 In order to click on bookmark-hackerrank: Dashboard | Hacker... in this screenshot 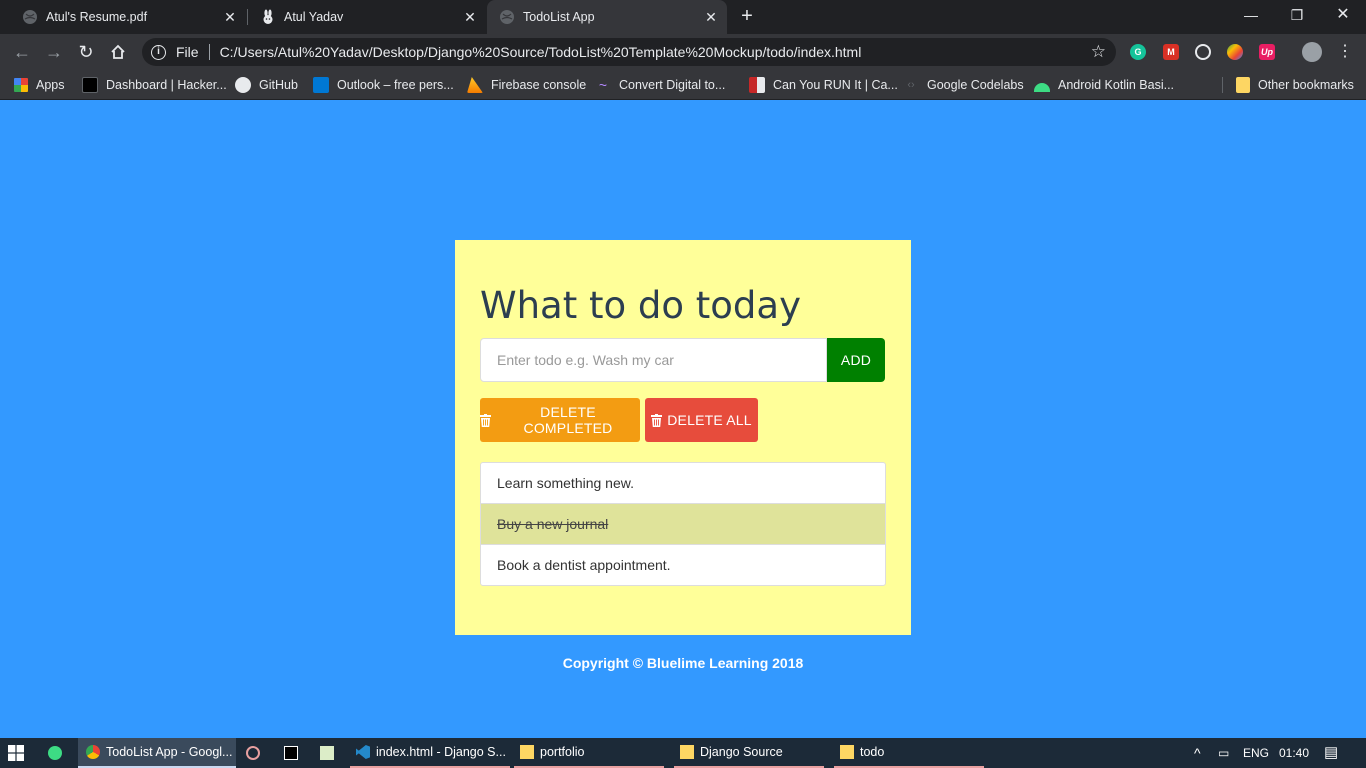, I will do `click(154, 85)`.